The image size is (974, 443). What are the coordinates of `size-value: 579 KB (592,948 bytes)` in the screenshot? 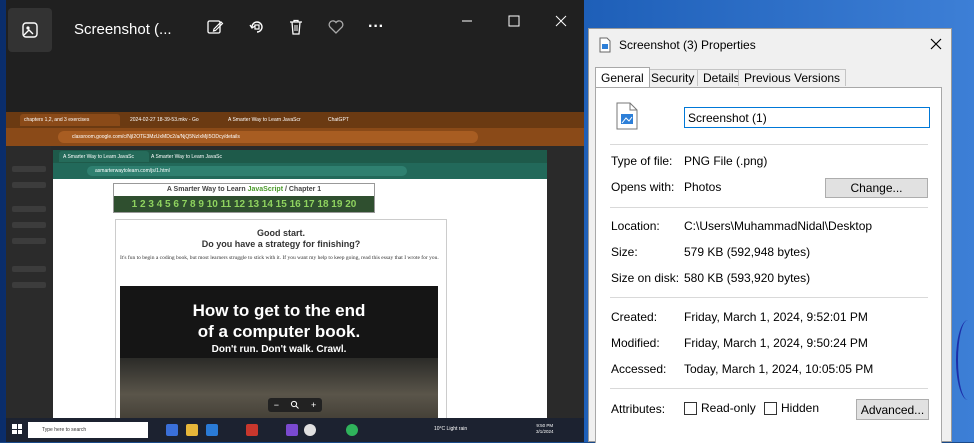 It's located at (747, 252).